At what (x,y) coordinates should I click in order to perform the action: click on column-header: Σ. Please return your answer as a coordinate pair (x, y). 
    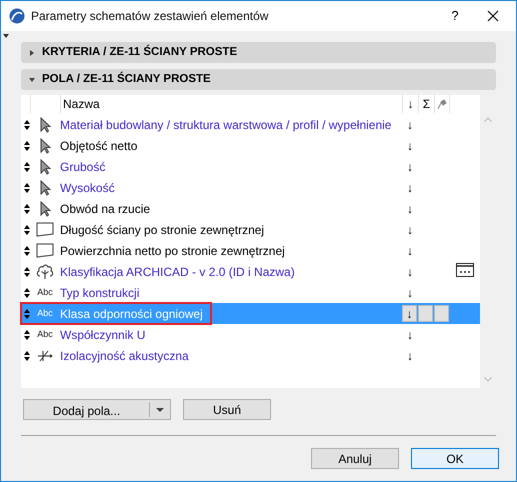
    Looking at the image, I should click on (426, 104).